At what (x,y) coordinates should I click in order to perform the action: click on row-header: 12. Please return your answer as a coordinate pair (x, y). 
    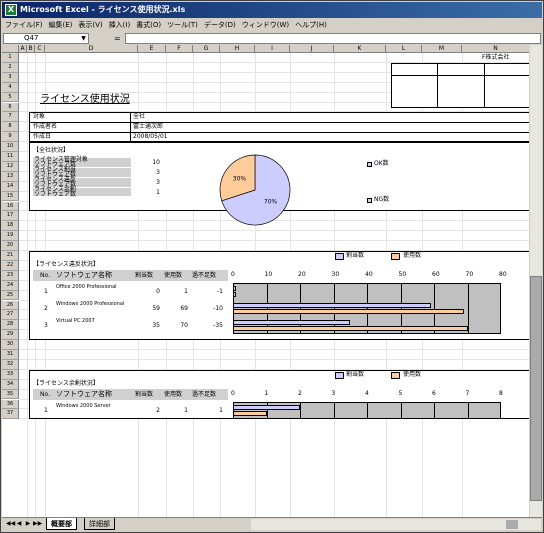
    Looking at the image, I should click on (10, 166).